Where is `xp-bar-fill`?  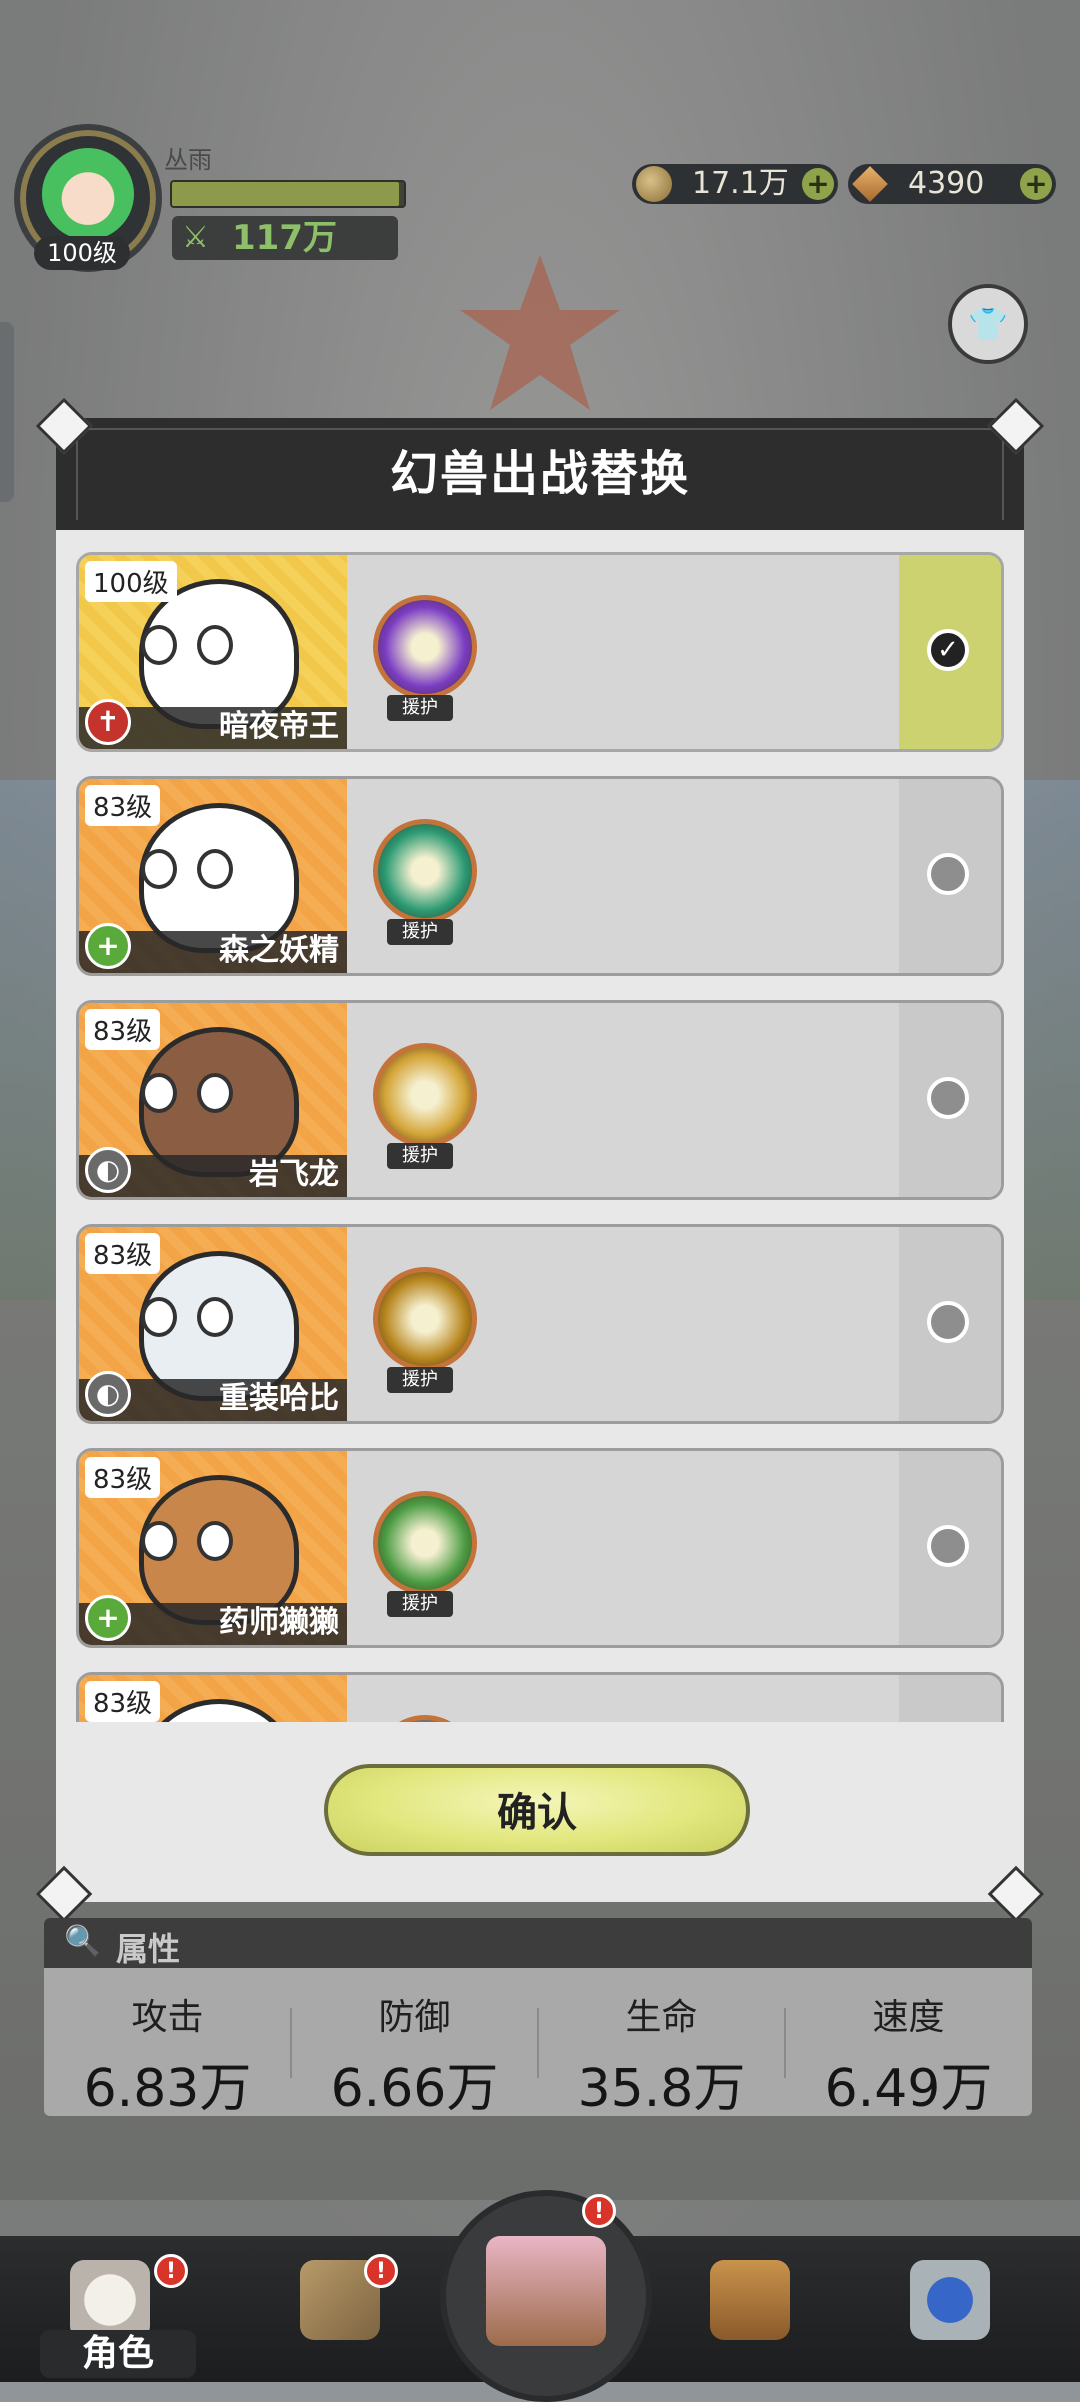
xp-bar-fill is located at coordinates (286, 194).